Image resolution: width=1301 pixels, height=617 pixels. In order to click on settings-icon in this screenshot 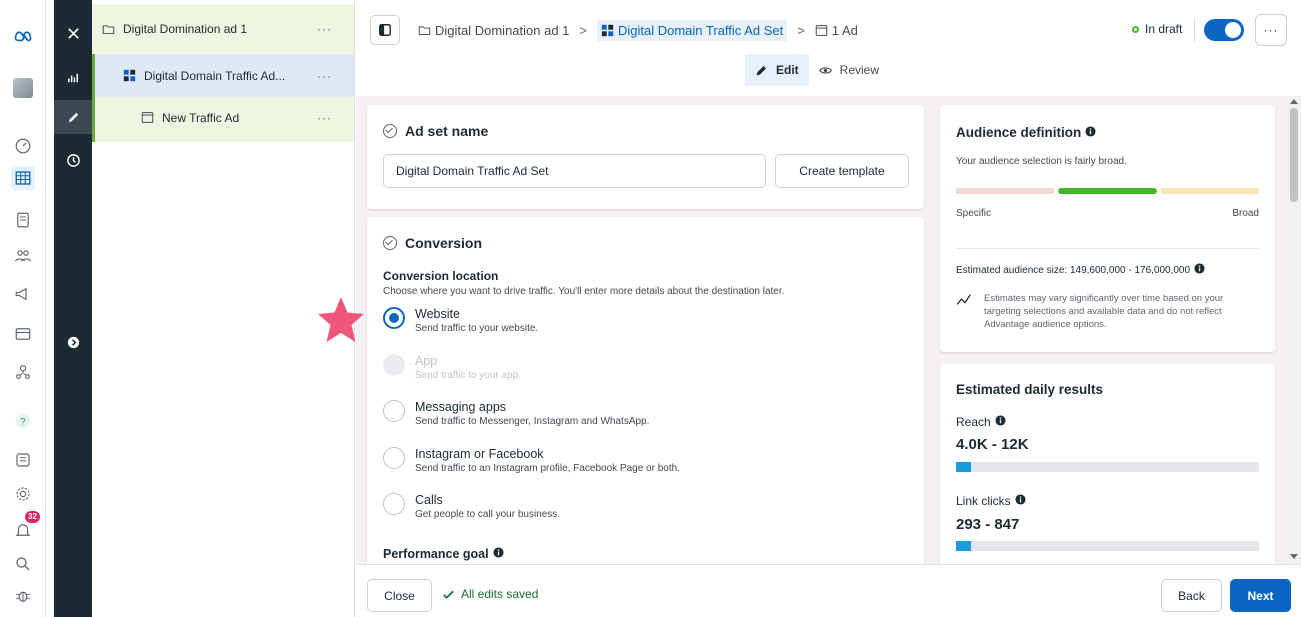, I will do `click(23, 494)`.